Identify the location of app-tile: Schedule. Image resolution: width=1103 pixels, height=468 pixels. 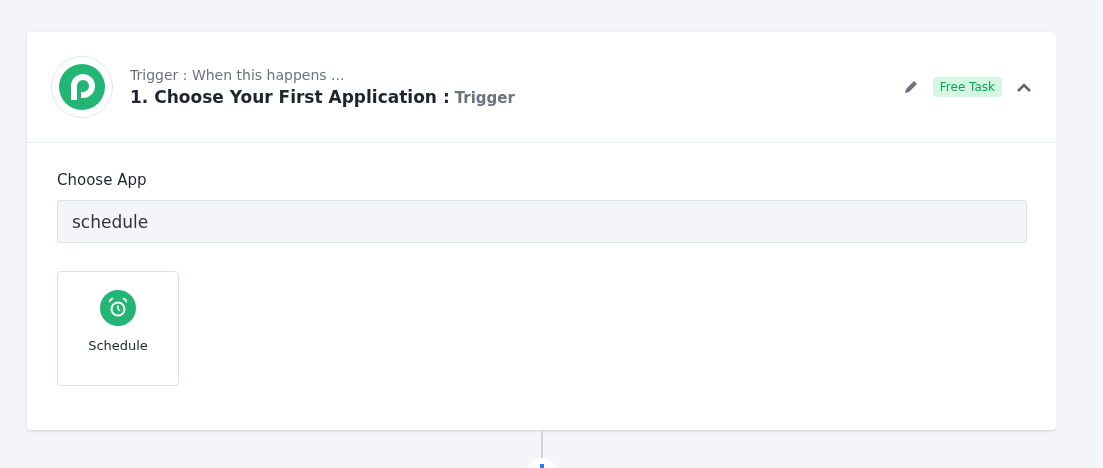
(118, 328).